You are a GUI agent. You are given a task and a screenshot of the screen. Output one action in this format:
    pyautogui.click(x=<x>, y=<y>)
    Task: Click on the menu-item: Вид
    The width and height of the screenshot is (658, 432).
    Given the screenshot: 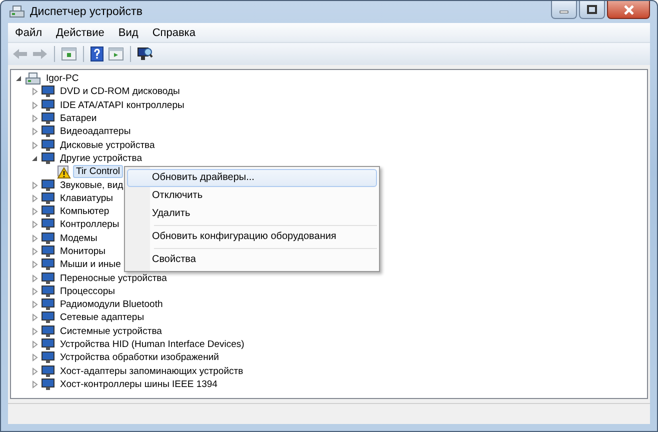 What is the action you would take?
    pyautogui.click(x=128, y=32)
    